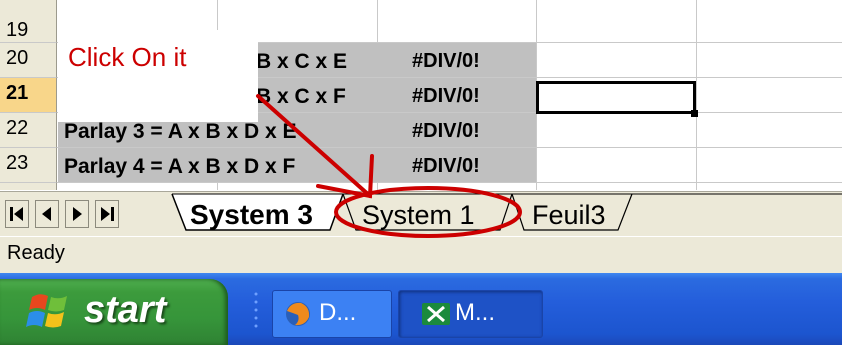  I want to click on fill-handle, so click(694, 113).